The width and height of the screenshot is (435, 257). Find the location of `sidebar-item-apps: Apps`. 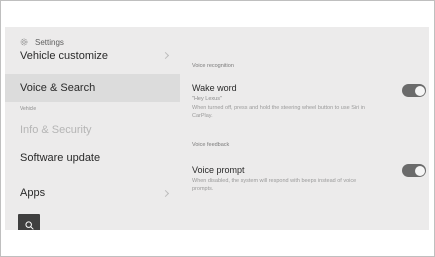

sidebar-item-apps: Apps is located at coordinates (92, 193).